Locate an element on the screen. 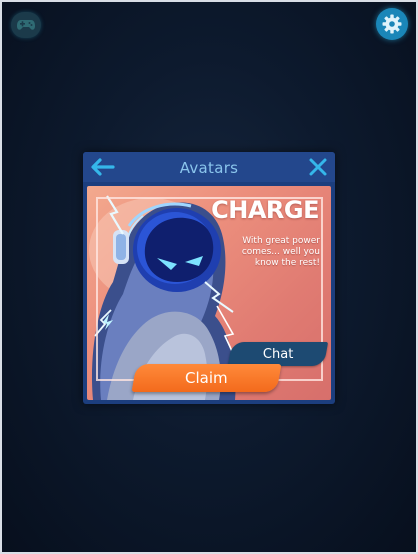 Image resolution: width=418 pixels, height=554 pixels. game-controller-button is located at coordinates (26, 25).